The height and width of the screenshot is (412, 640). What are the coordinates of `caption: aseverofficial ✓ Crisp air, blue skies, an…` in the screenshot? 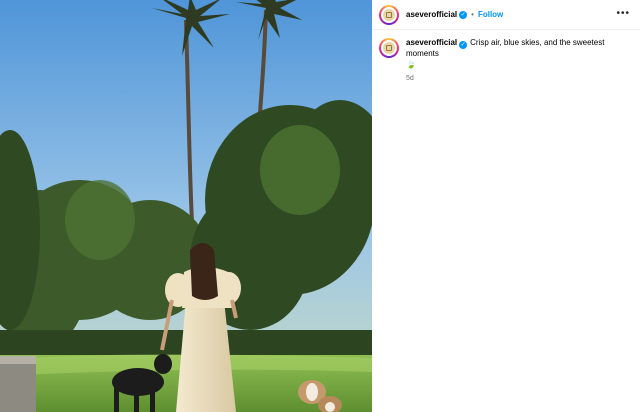 It's located at (506, 60).